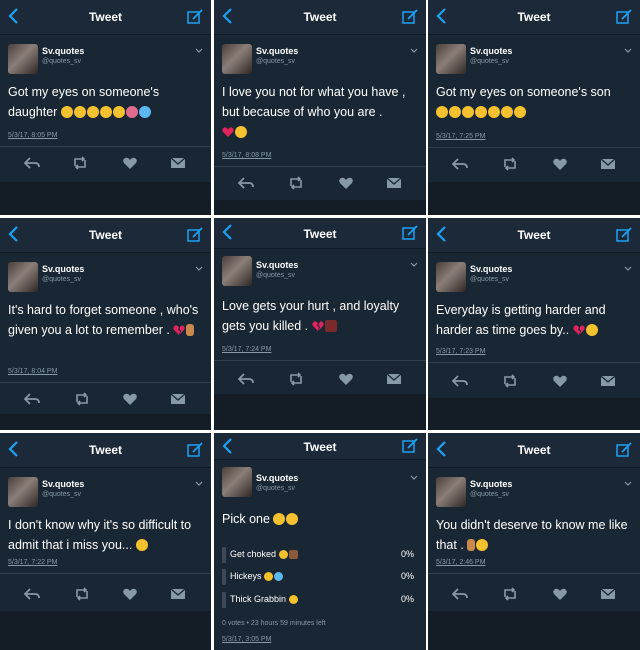 This screenshot has width=640, height=650. Describe the element at coordinates (318, 555) in the screenshot. I see `poll-option: Get choked 0%` at that location.